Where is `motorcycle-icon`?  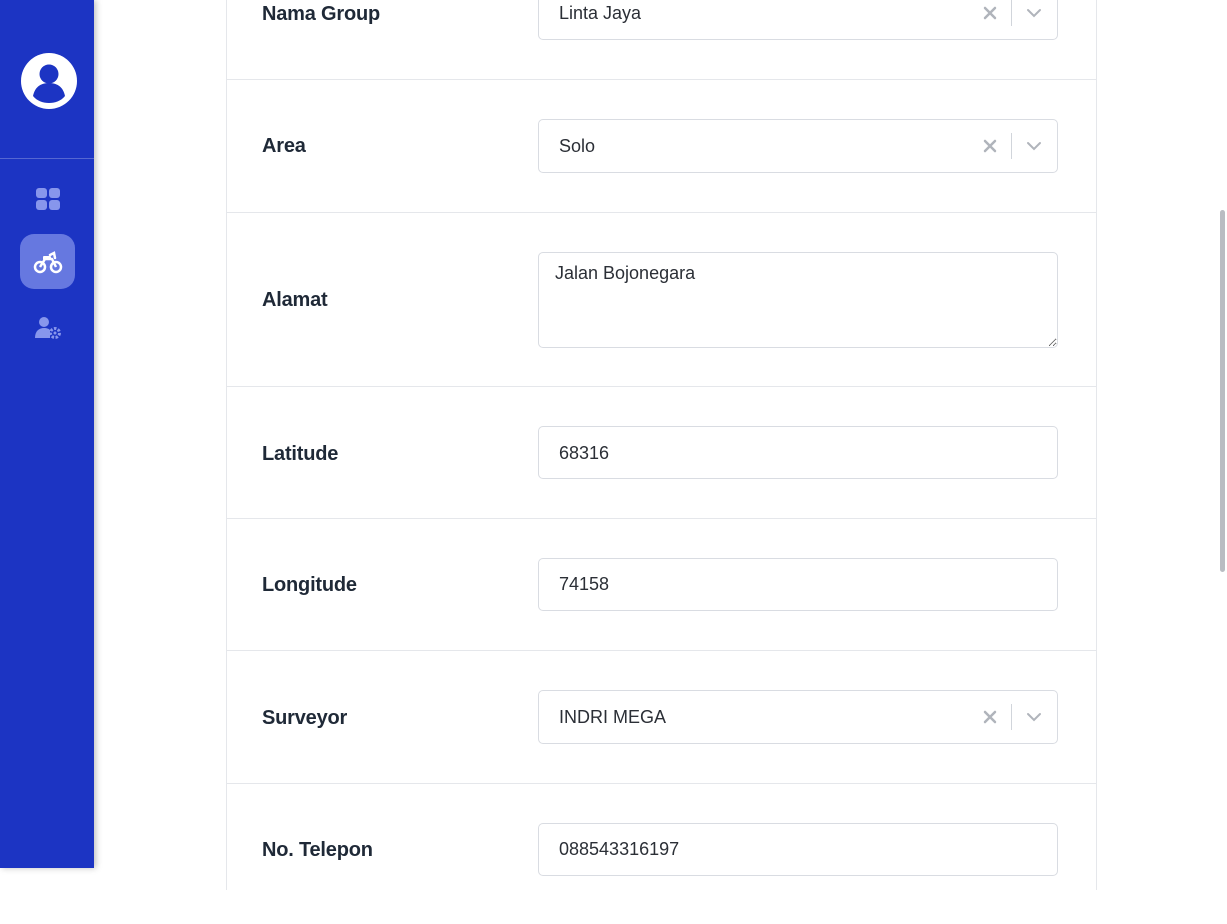
motorcycle-icon is located at coordinates (47, 261).